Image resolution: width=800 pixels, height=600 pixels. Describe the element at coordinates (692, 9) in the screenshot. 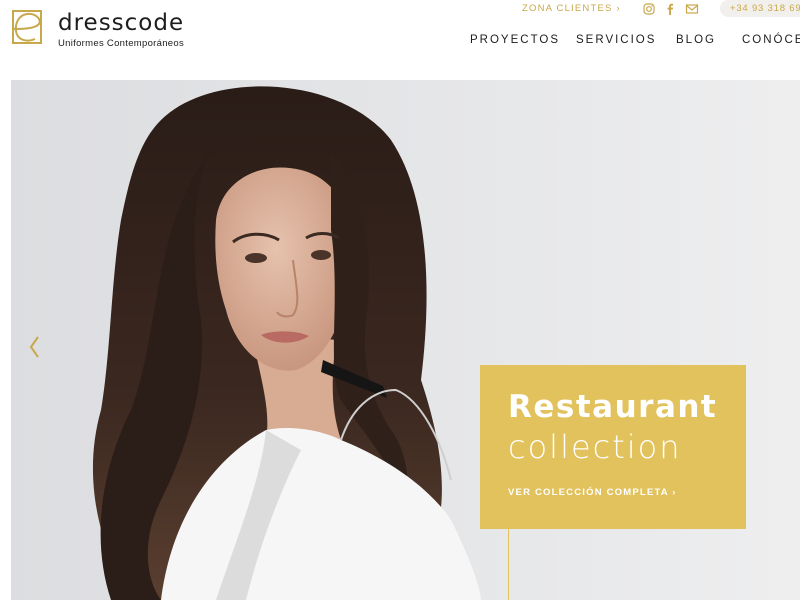

I see `mail-icon` at that location.